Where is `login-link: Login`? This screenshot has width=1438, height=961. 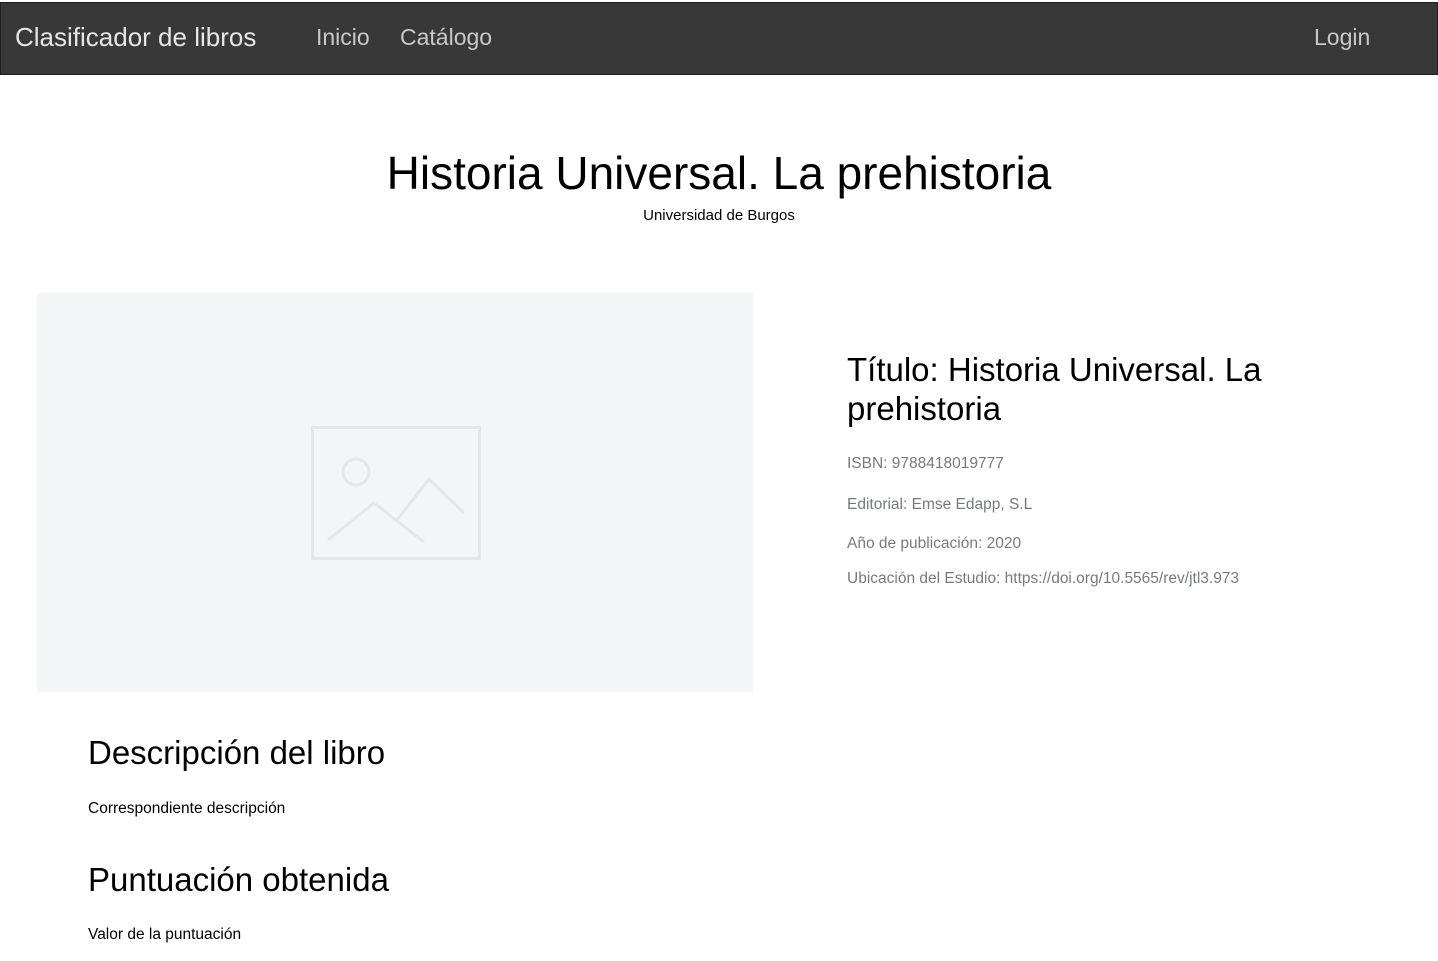
login-link: Login is located at coordinates (1342, 37).